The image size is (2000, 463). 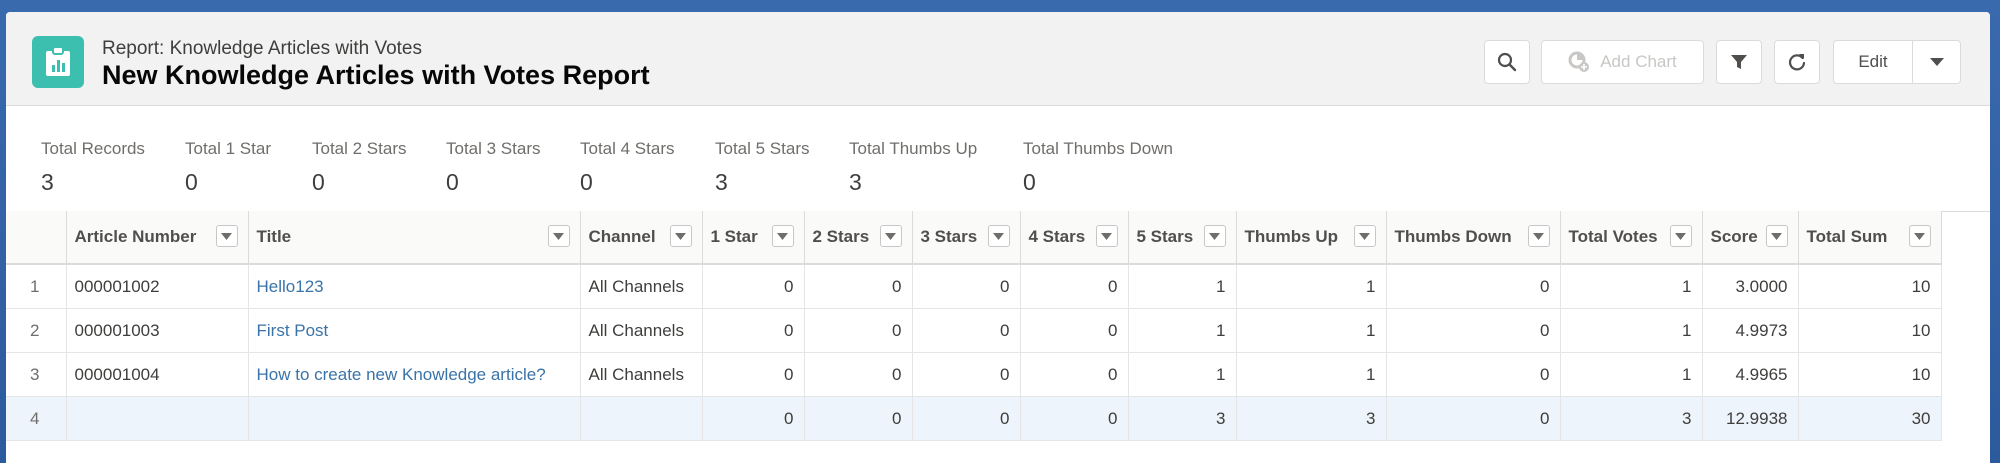 I want to click on filter-icon, so click(x=1739, y=62).